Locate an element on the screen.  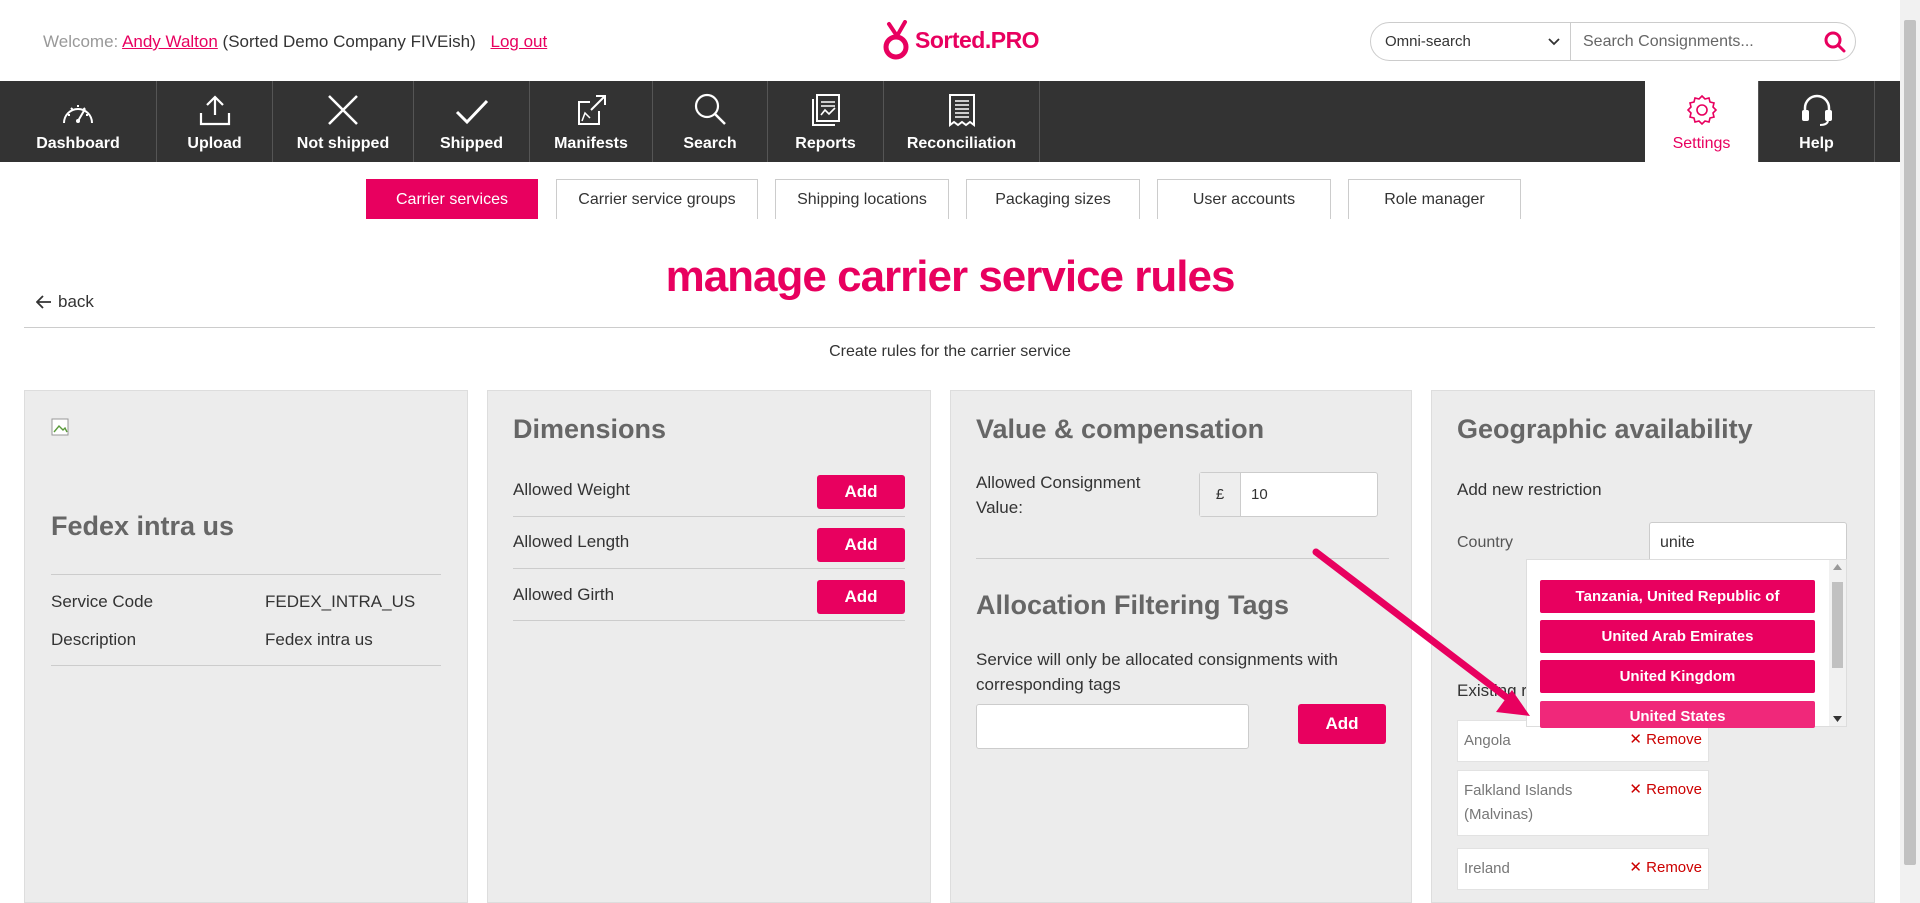
length-divider is located at coordinates (709, 568).